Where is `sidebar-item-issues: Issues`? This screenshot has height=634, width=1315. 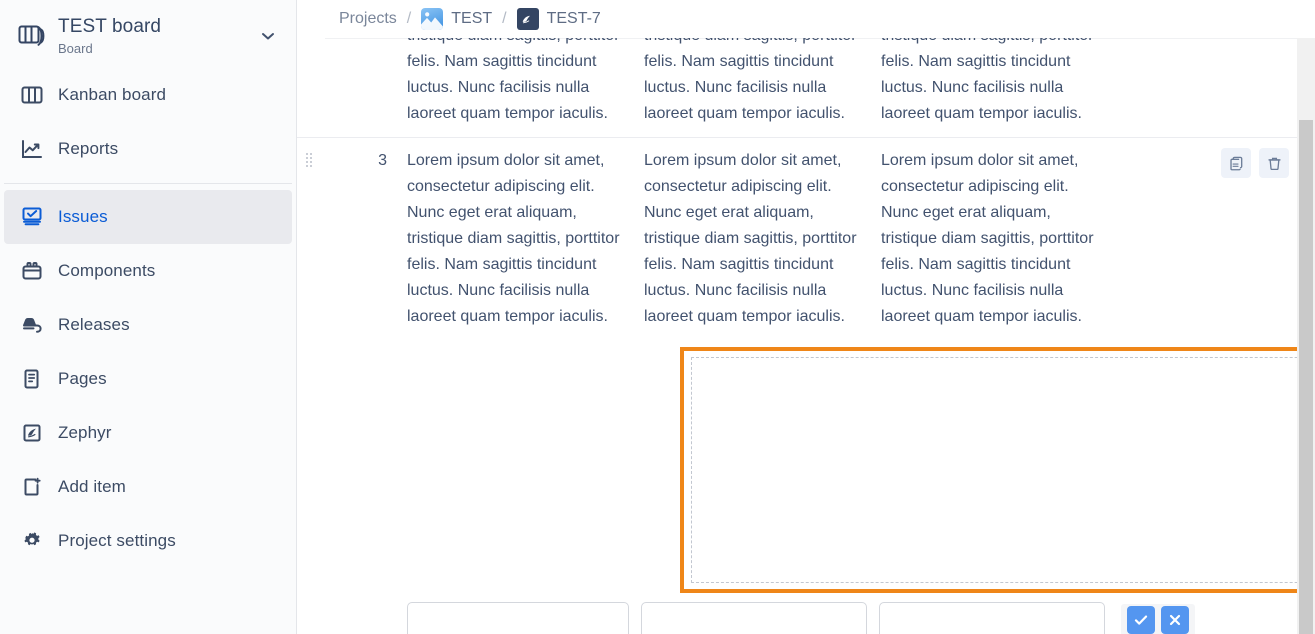 sidebar-item-issues: Issues is located at coordinates (148, 217).